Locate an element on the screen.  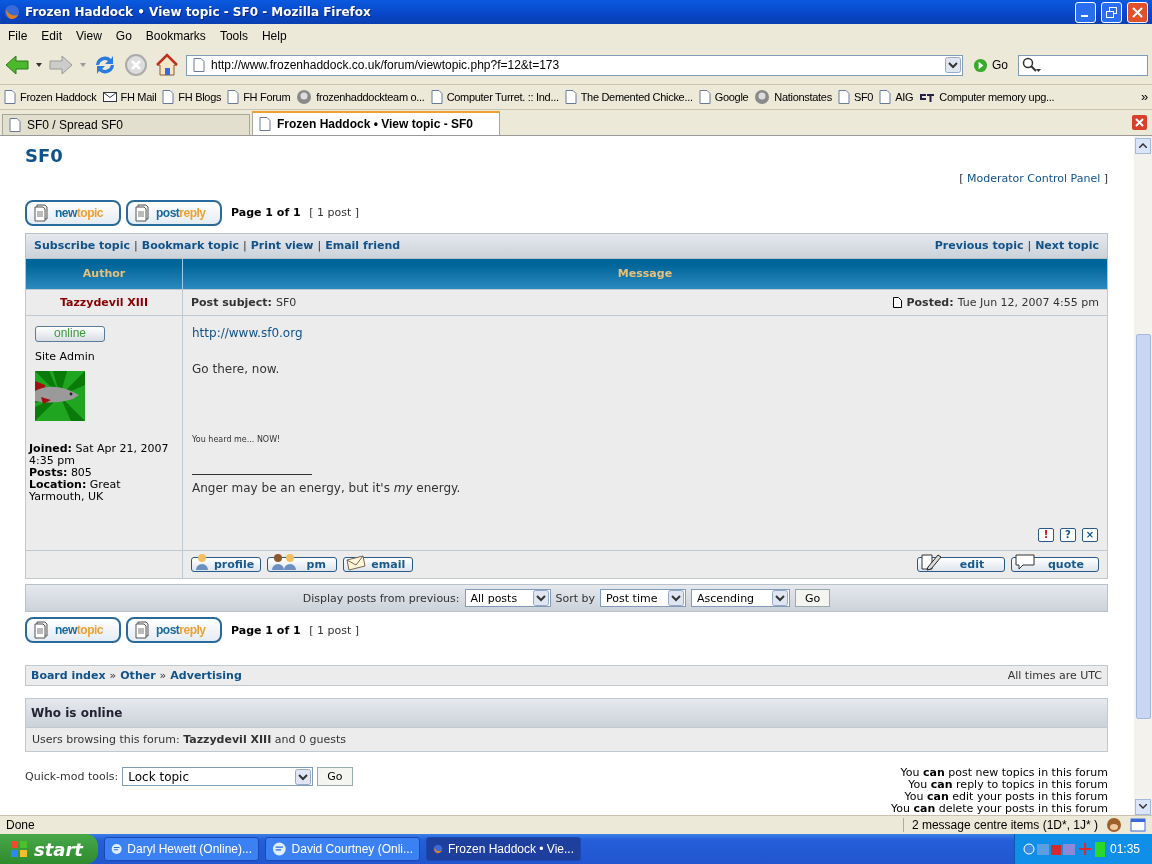
monkey-icon is located at coordinates (1114, 824).